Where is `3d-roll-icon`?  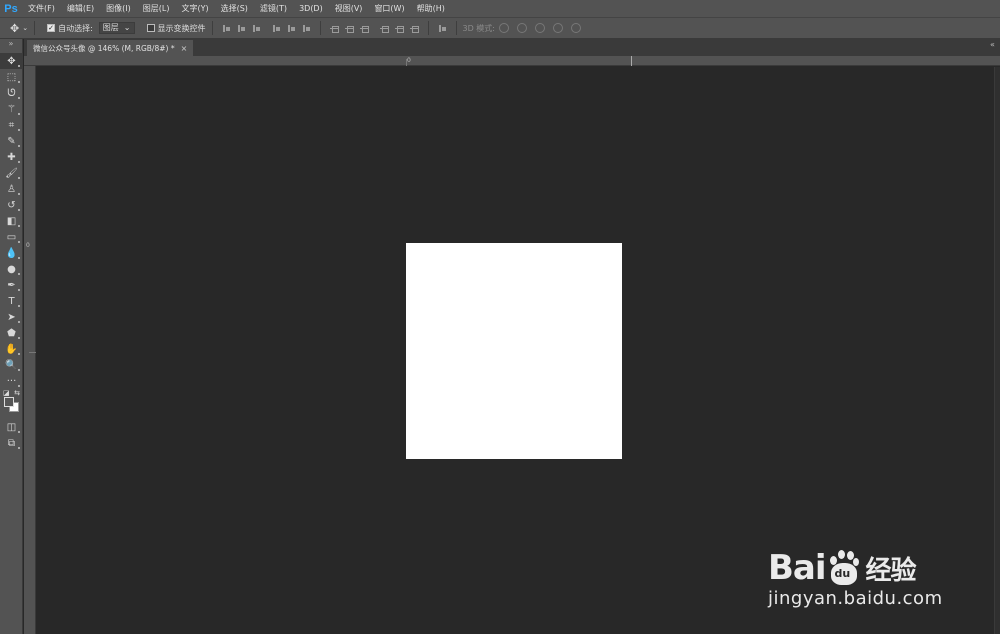 3d-roll-icon is located at coordinates (522, 28).